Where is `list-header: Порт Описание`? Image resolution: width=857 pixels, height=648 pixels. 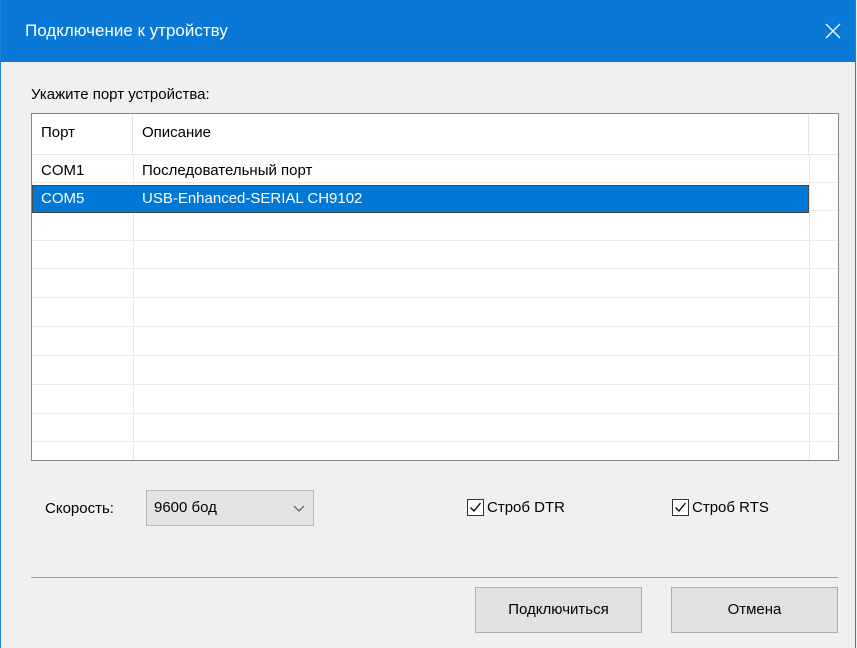
list-header: Порт Описание is located at coordinates (435, 134).